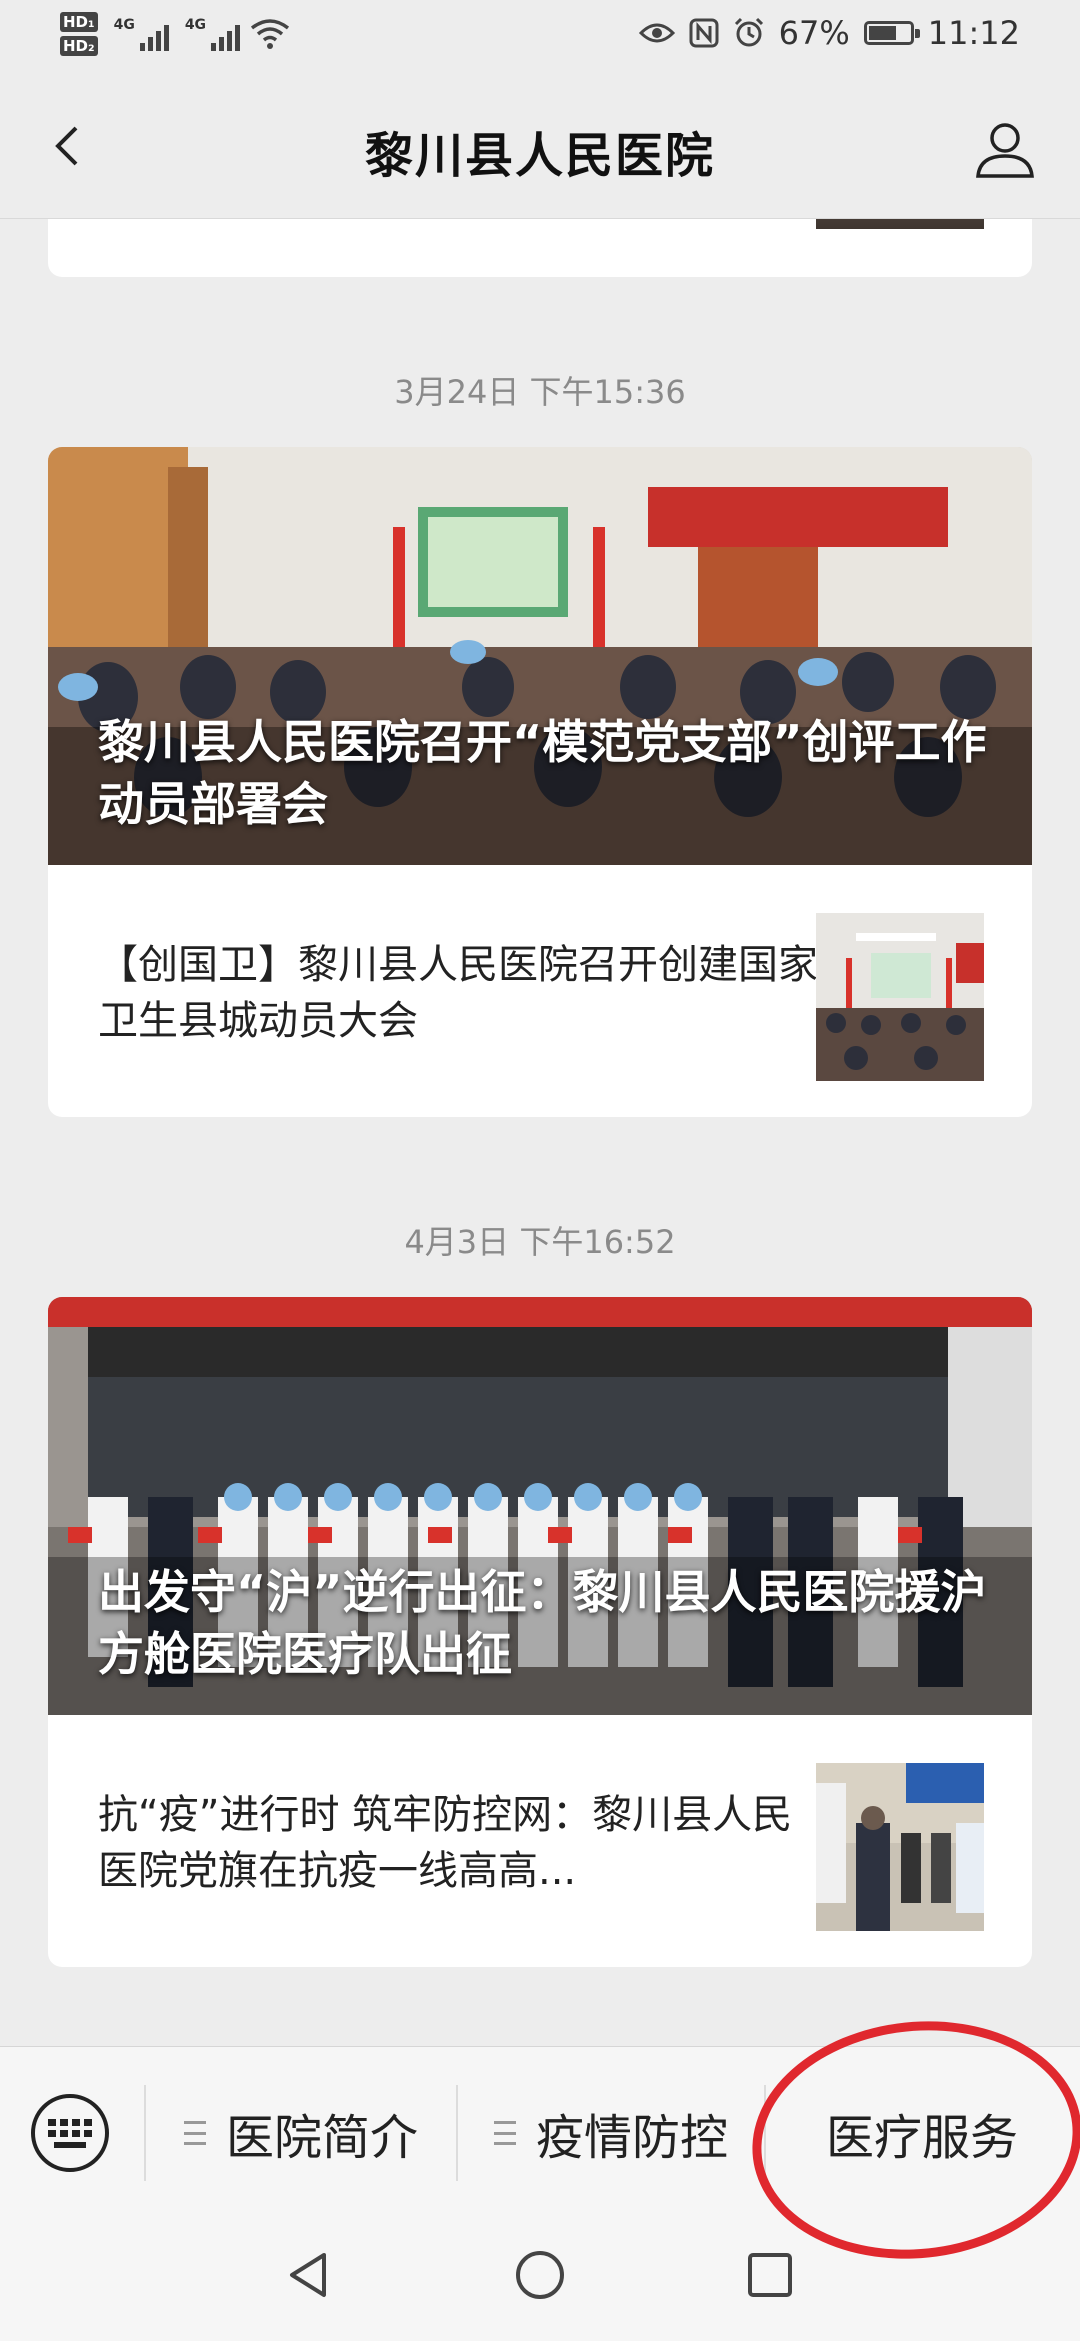  I want to click on banner-title: 出发守“沪”逆行出征：黎川县人民医院援沪方舱医院医疗队出征, so click(542, 1623).